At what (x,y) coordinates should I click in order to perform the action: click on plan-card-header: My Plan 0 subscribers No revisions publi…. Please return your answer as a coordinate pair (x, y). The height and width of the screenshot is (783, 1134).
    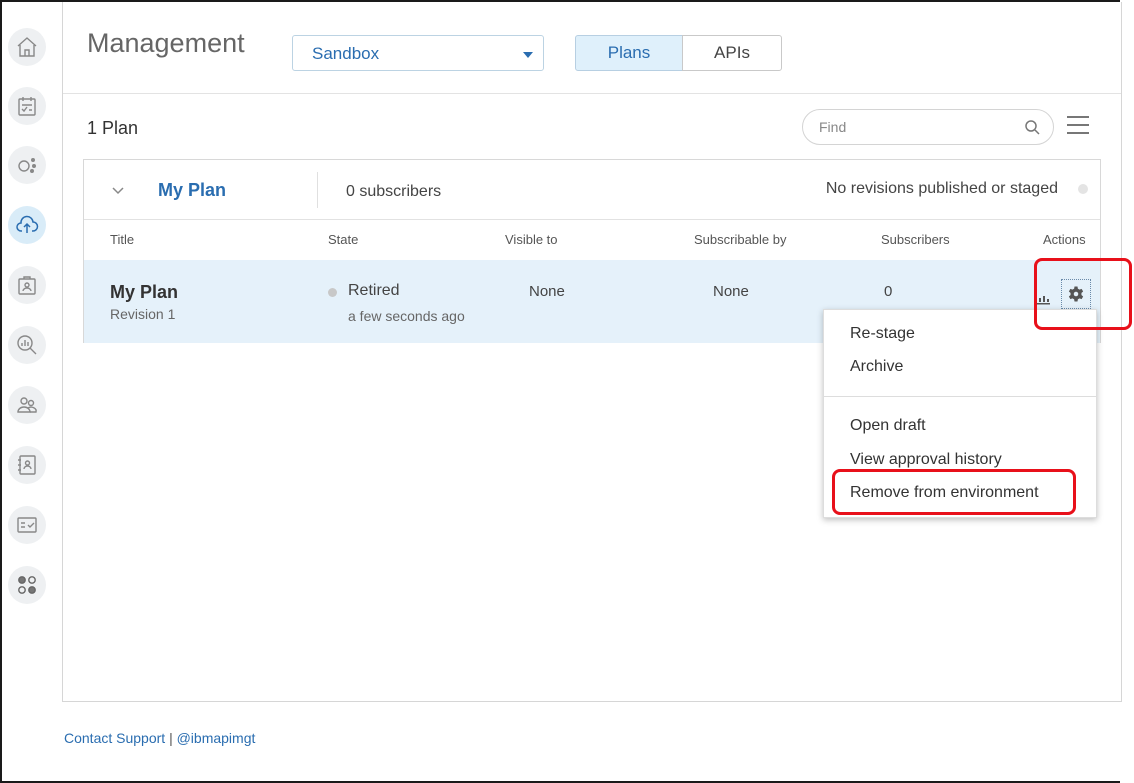
    Looking at the image, I should click on (592, 190).